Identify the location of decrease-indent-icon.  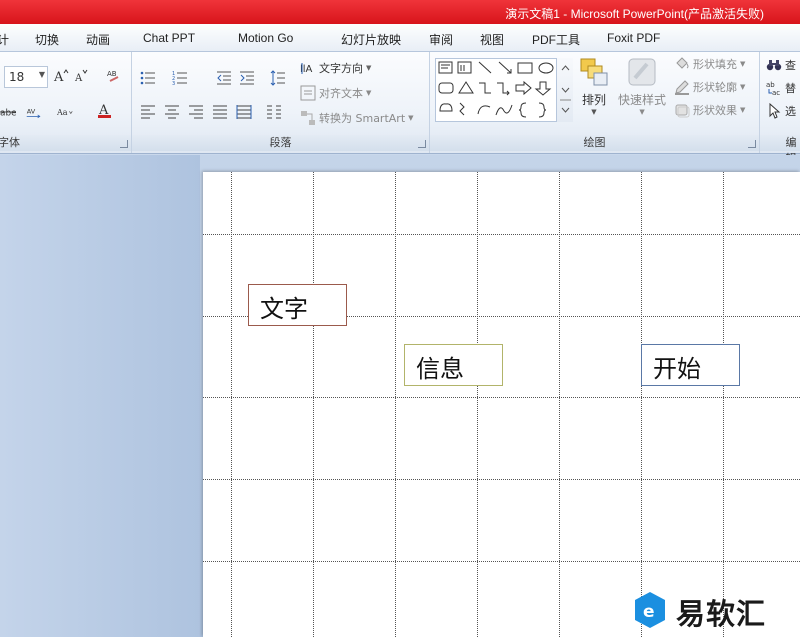
(224, 78).